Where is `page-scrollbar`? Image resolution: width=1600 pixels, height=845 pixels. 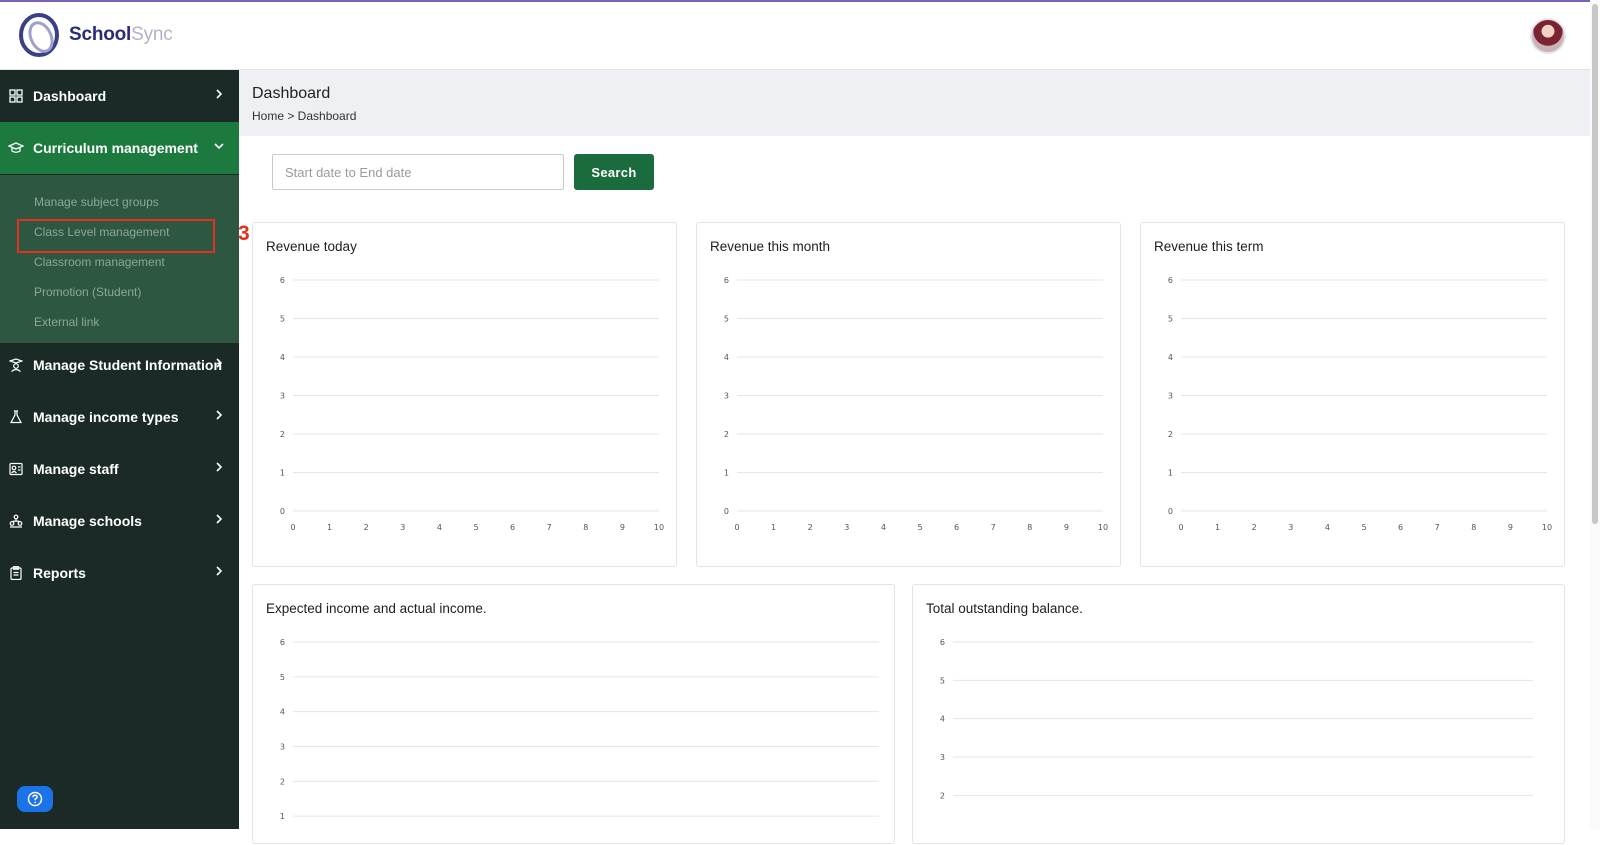
page-scrollbar is located at coordinates (1595, 414).